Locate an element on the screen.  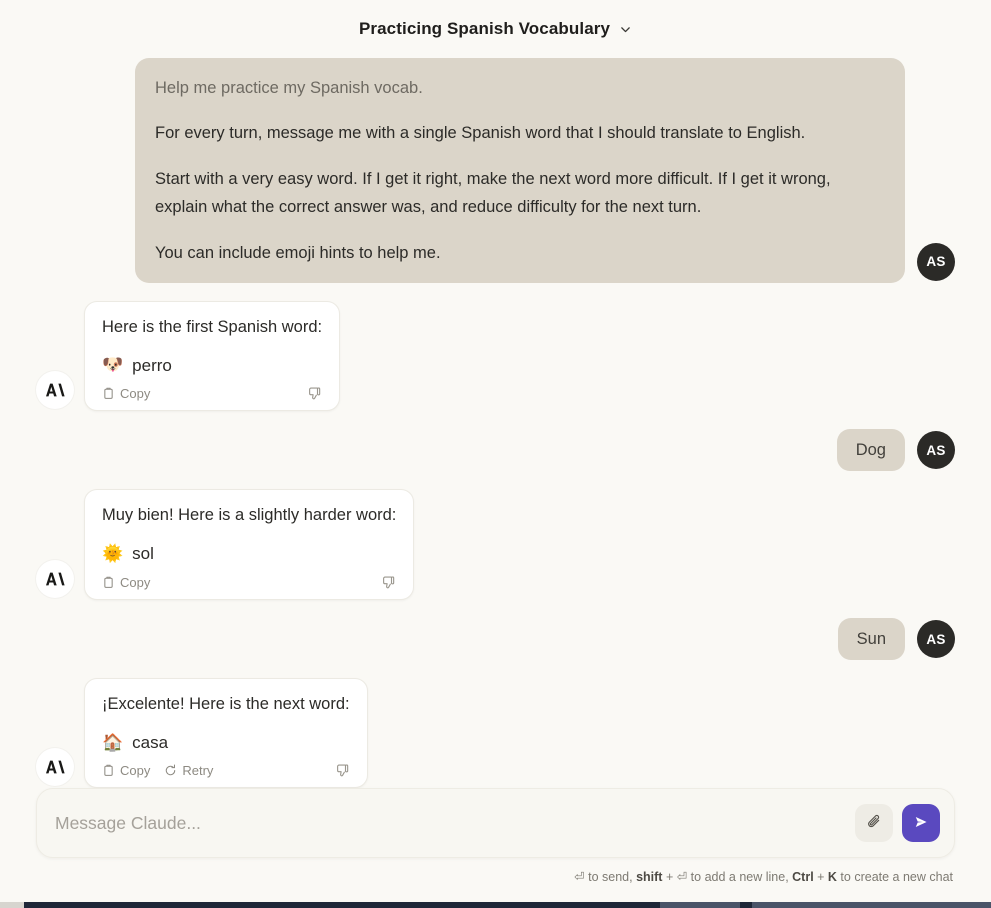
taskbar-left-edge is located at coordinates (12, 905).